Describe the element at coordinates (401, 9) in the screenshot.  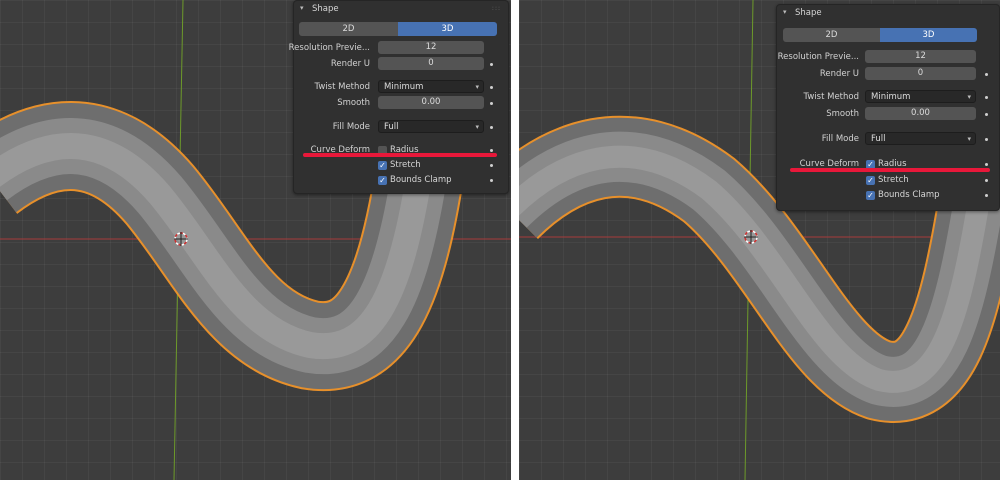
I see `panel-header: ▾ Shape :::` at that location.